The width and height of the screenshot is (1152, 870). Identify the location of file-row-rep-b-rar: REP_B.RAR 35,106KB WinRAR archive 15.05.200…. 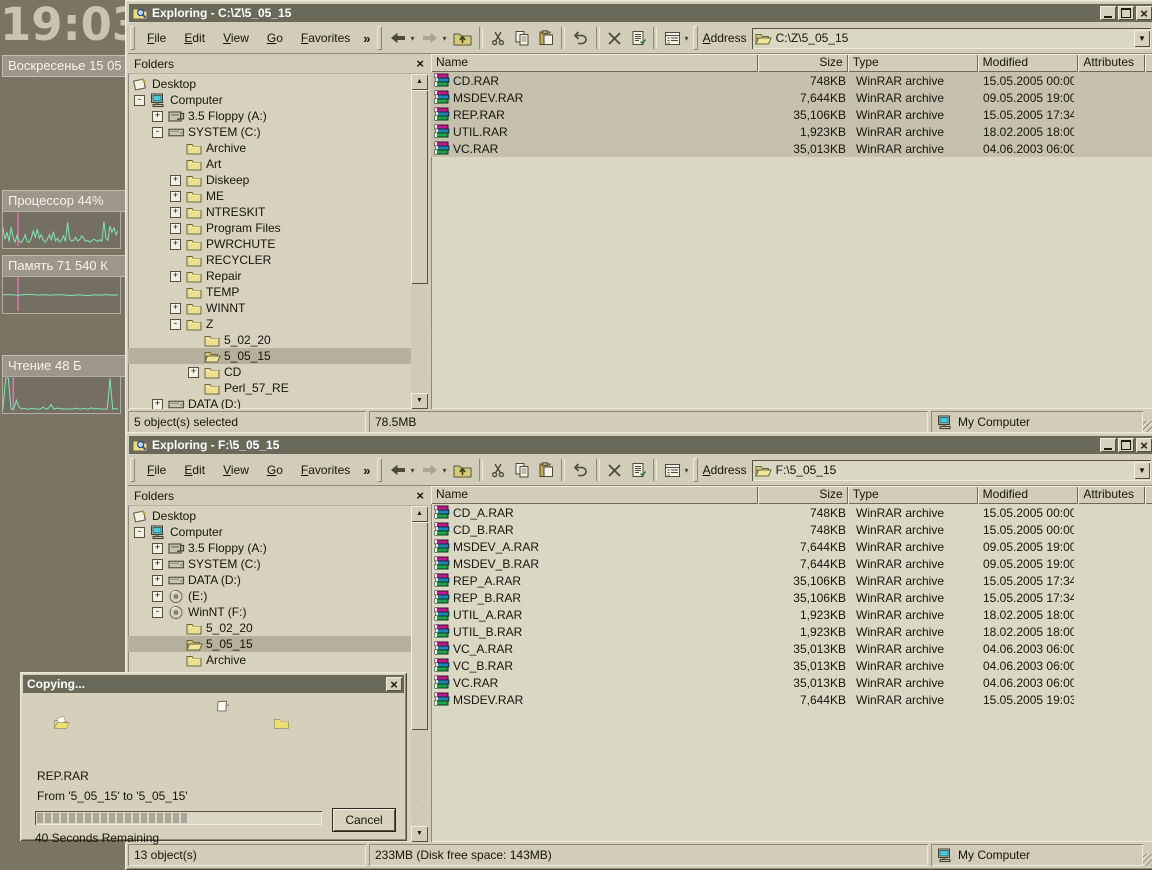
(791, 597).